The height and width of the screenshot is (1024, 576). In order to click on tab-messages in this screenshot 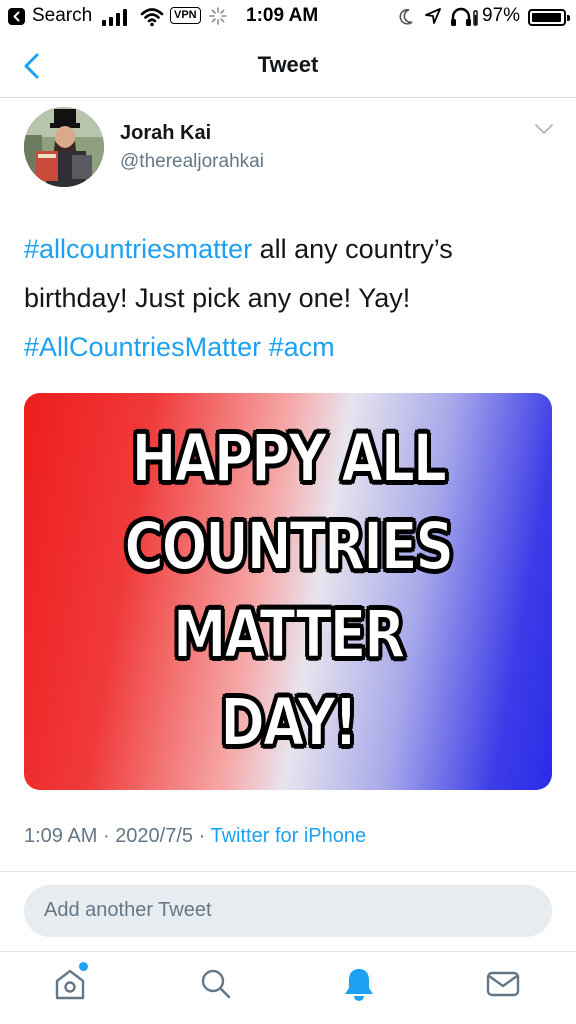, I will do `click(503, 984)`.